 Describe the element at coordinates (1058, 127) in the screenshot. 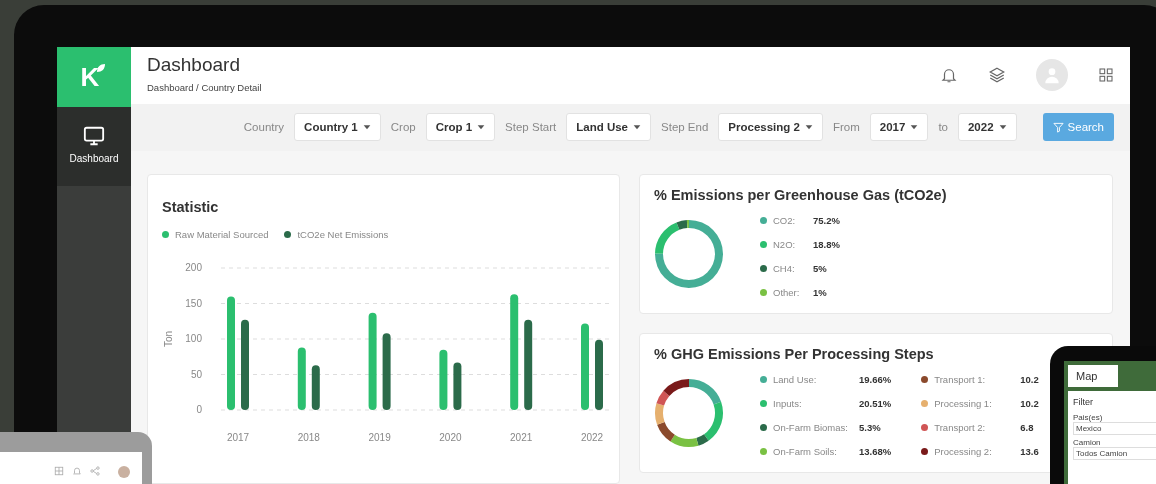

I see `filter-icon` at that location.